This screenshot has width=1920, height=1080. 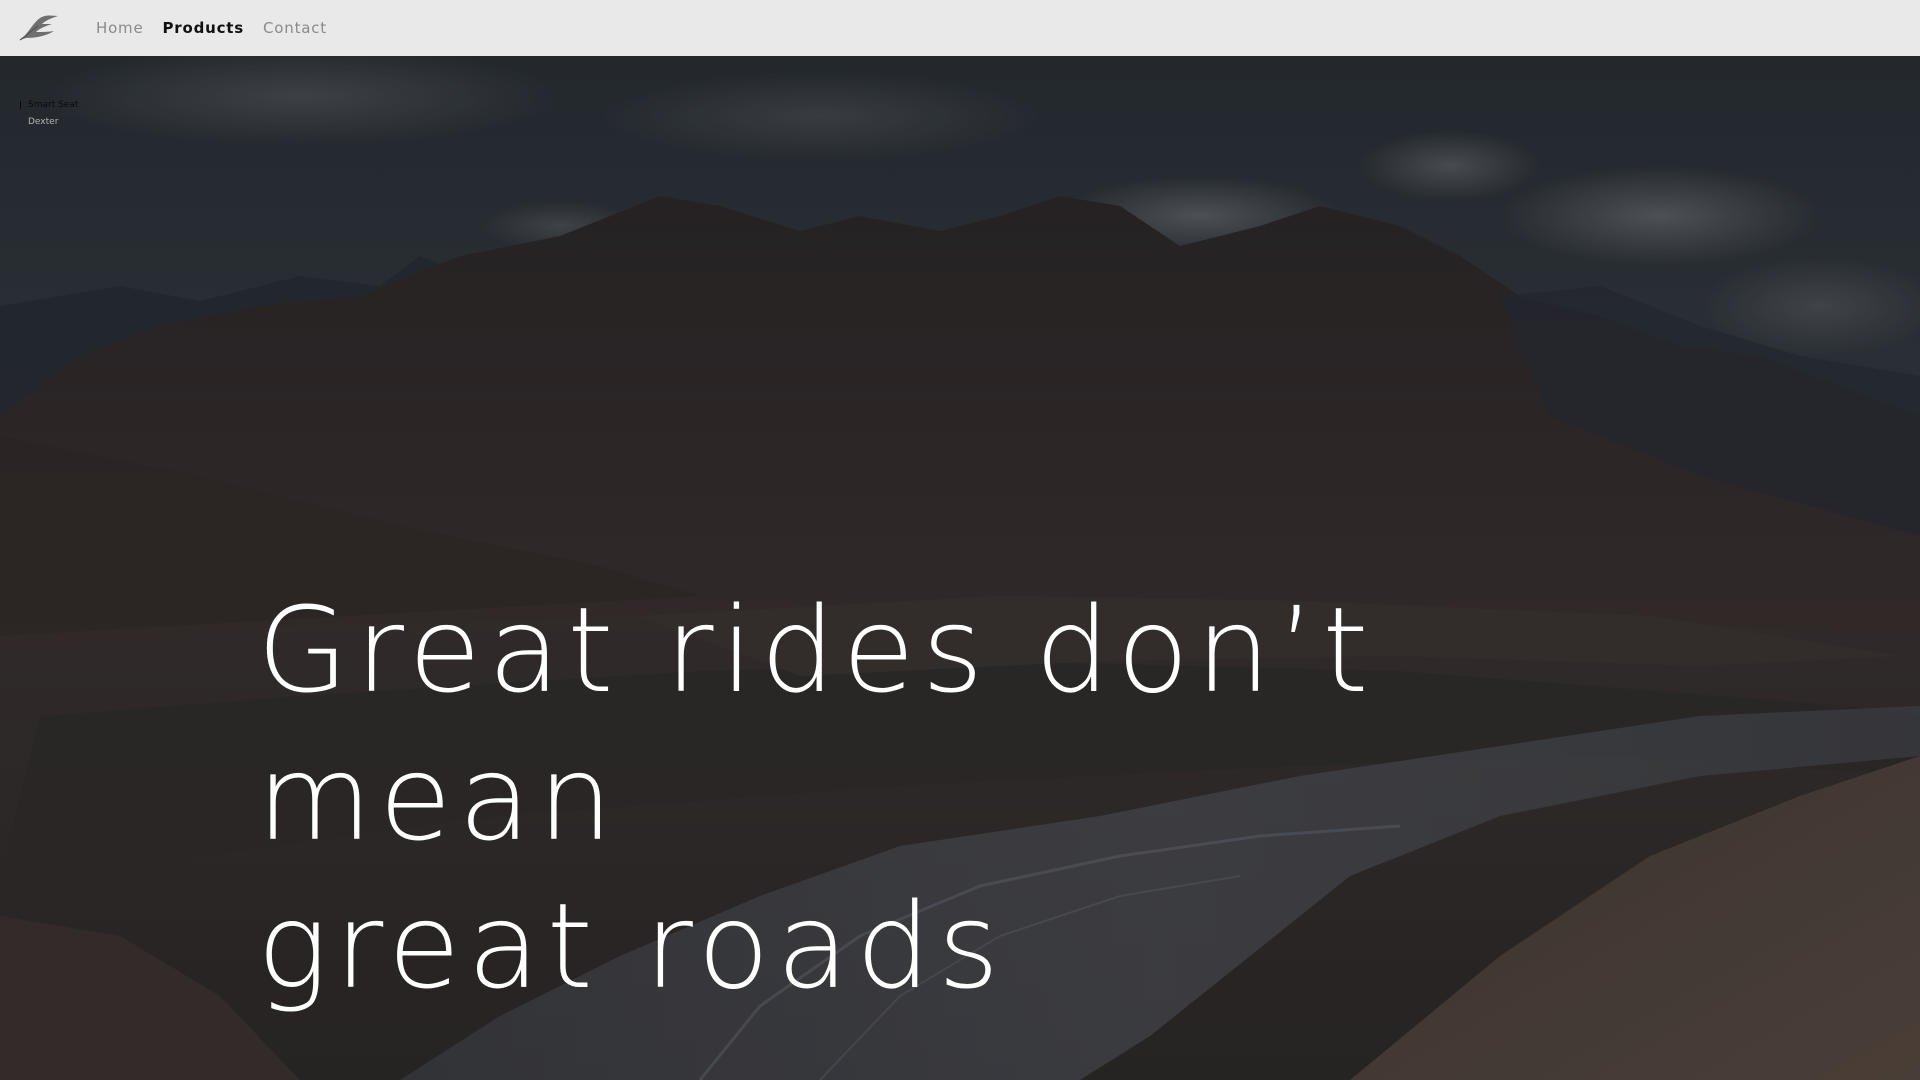 I want to click on main-nav: Home Products Contact, so click(x=211, y=28).